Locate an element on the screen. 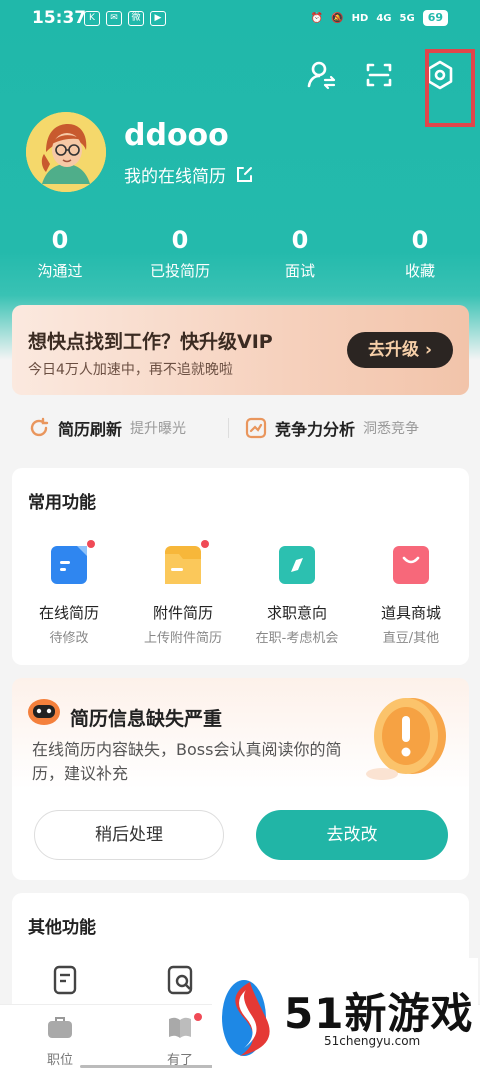 The width and height of the screenshot is (480, 1070). site-watermark: 51新游戏 51chengyu.com is located at coordinates (345, 1014).